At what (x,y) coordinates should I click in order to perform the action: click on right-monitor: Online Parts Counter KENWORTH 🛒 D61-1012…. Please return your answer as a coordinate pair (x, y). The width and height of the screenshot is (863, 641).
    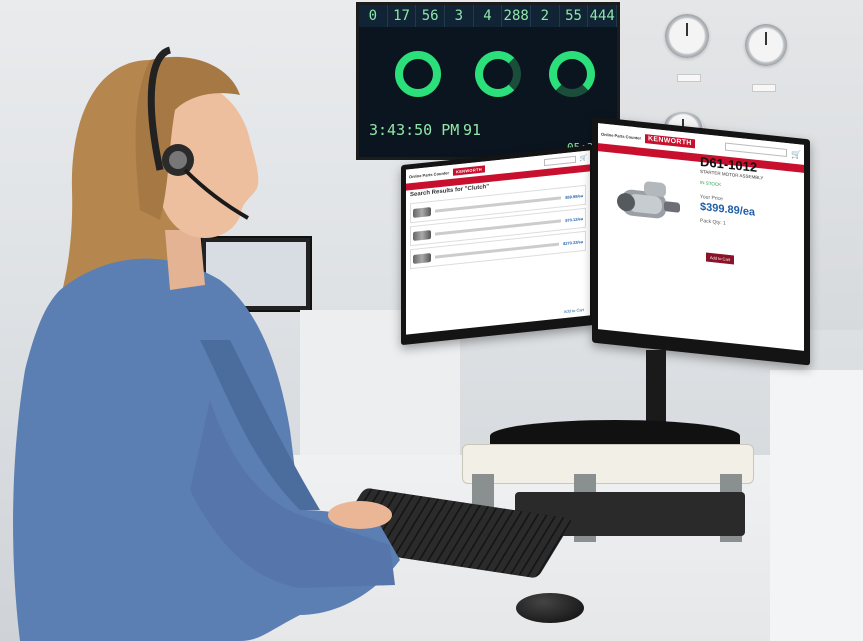
    Looking at the image, I should click on (701, 241).